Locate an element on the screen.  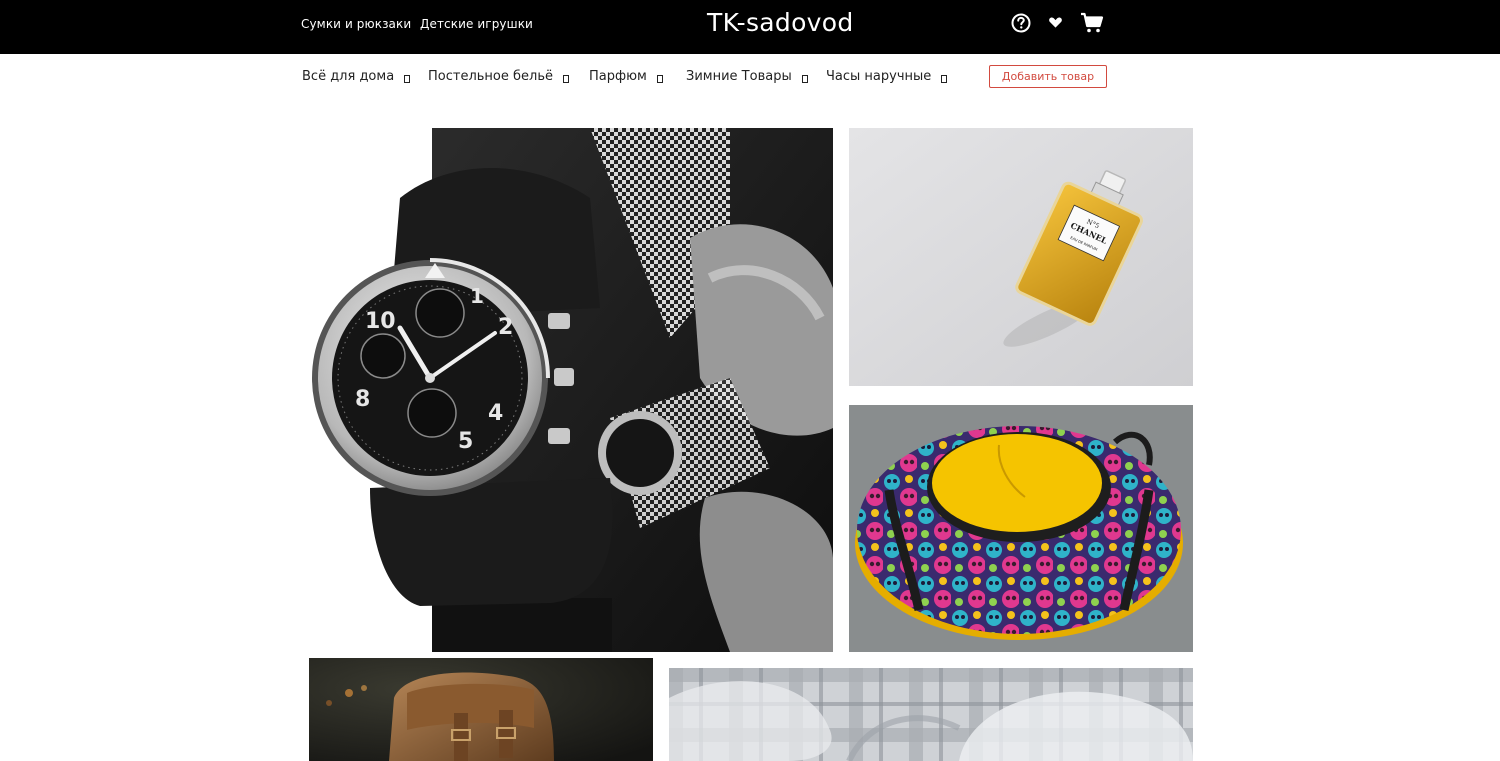
watch-numeral: 8 is located at coordinates (362, 399).